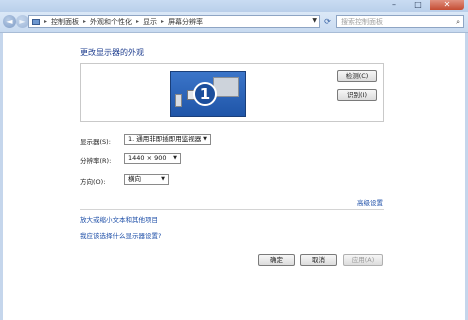  I want to click on cancel-button: 取消, so click(318, 260).